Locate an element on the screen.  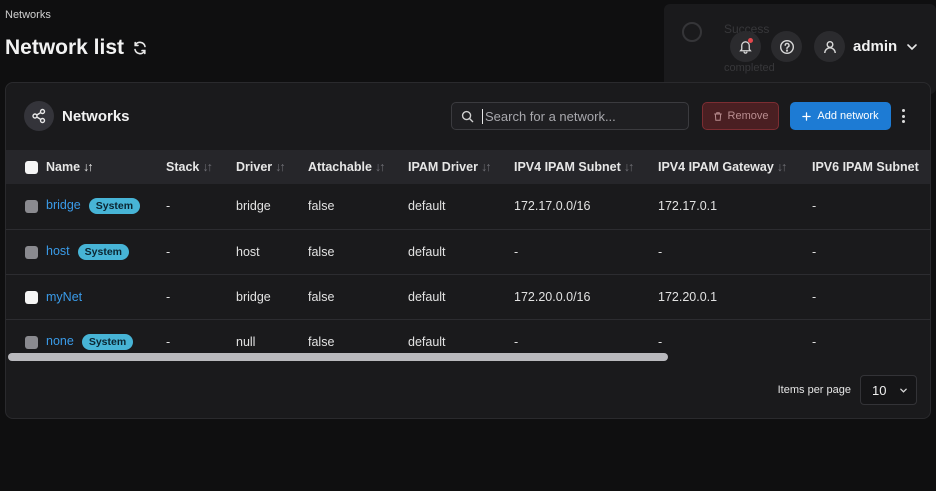
help-icon is located at coordinates (786, 46).